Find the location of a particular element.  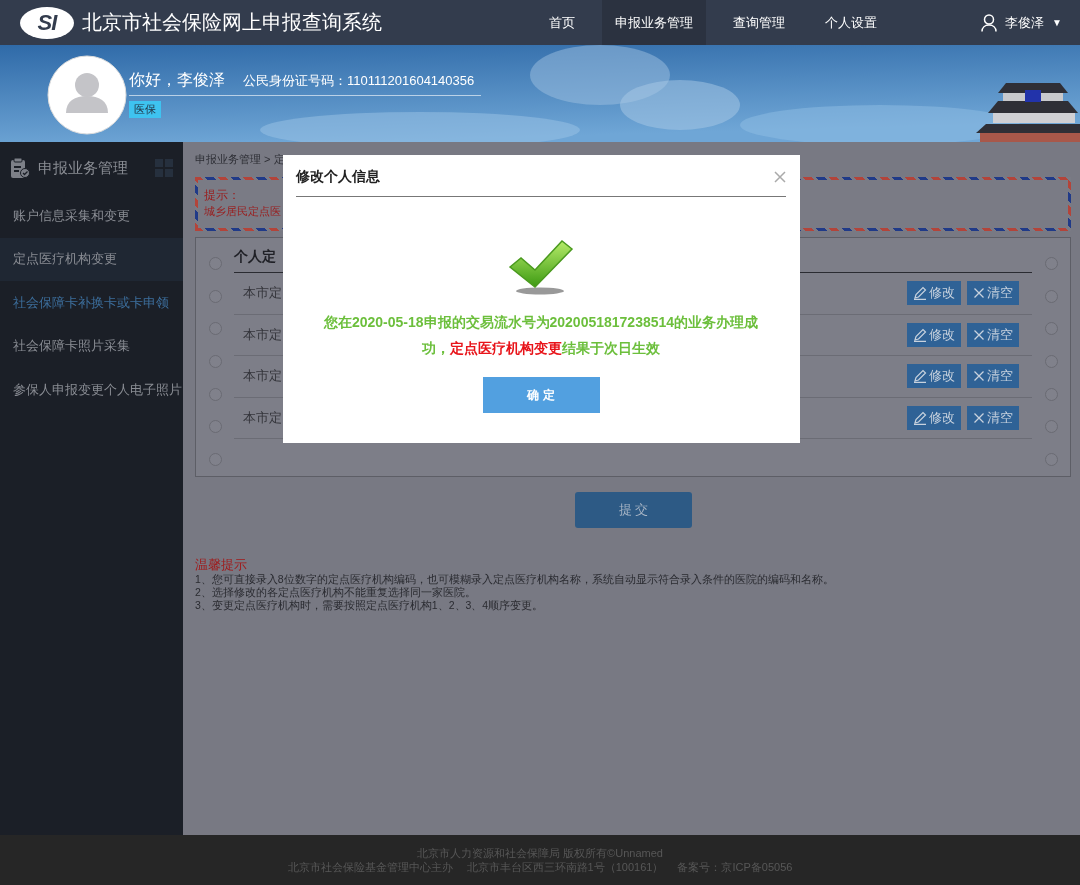

tip-text: 3、变更定点医疗机构时，需要按照定点医疗机构1、2、3、4顺序变更。 is located at coordinates (370, 605).